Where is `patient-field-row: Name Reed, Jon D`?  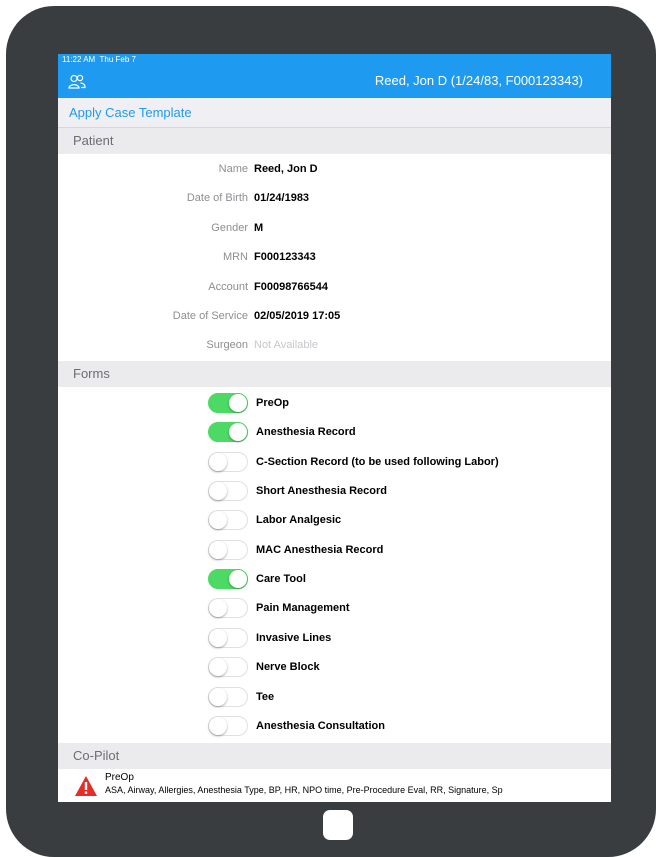 patient-field-row: Name Reed, Jon D is located at coordinates (334, 169).